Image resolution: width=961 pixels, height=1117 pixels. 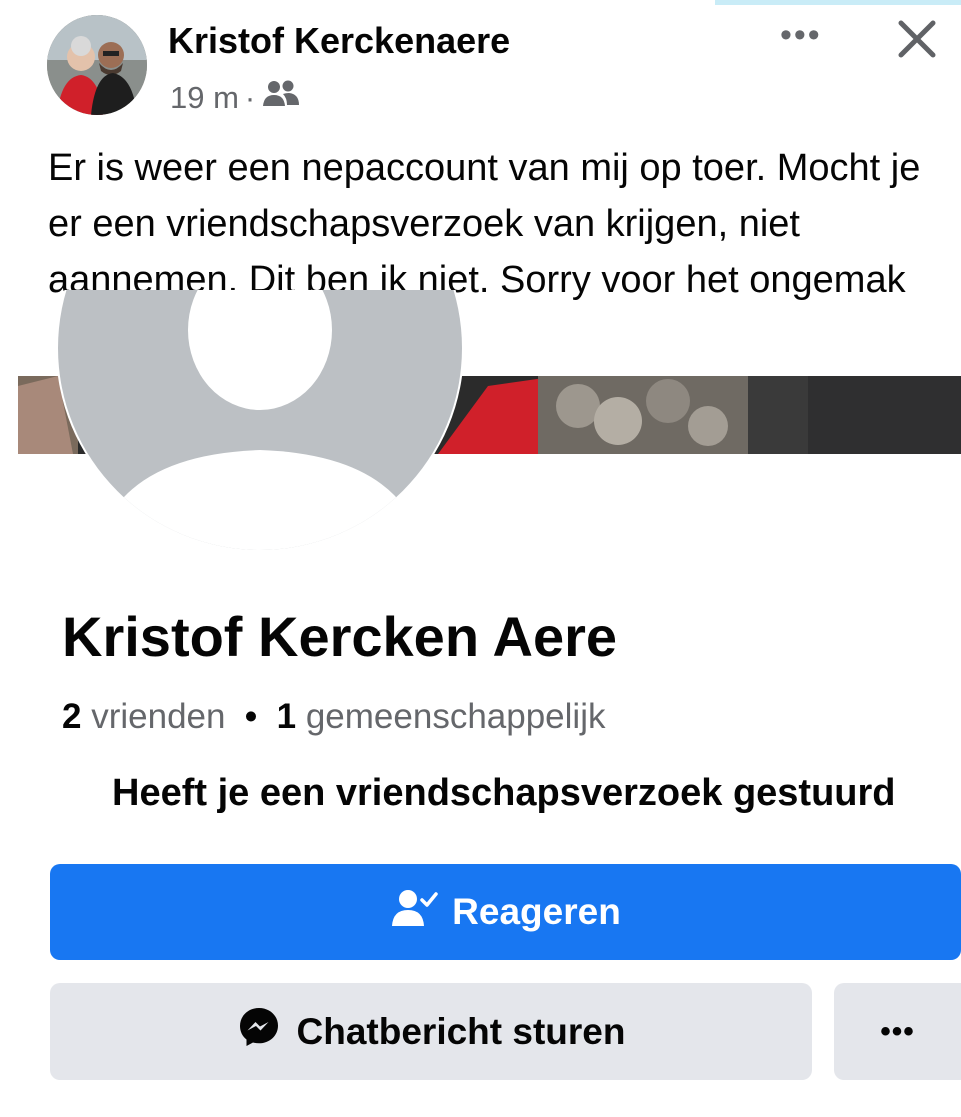 I want to click on person-check-icon, so click(x=414, y=912).